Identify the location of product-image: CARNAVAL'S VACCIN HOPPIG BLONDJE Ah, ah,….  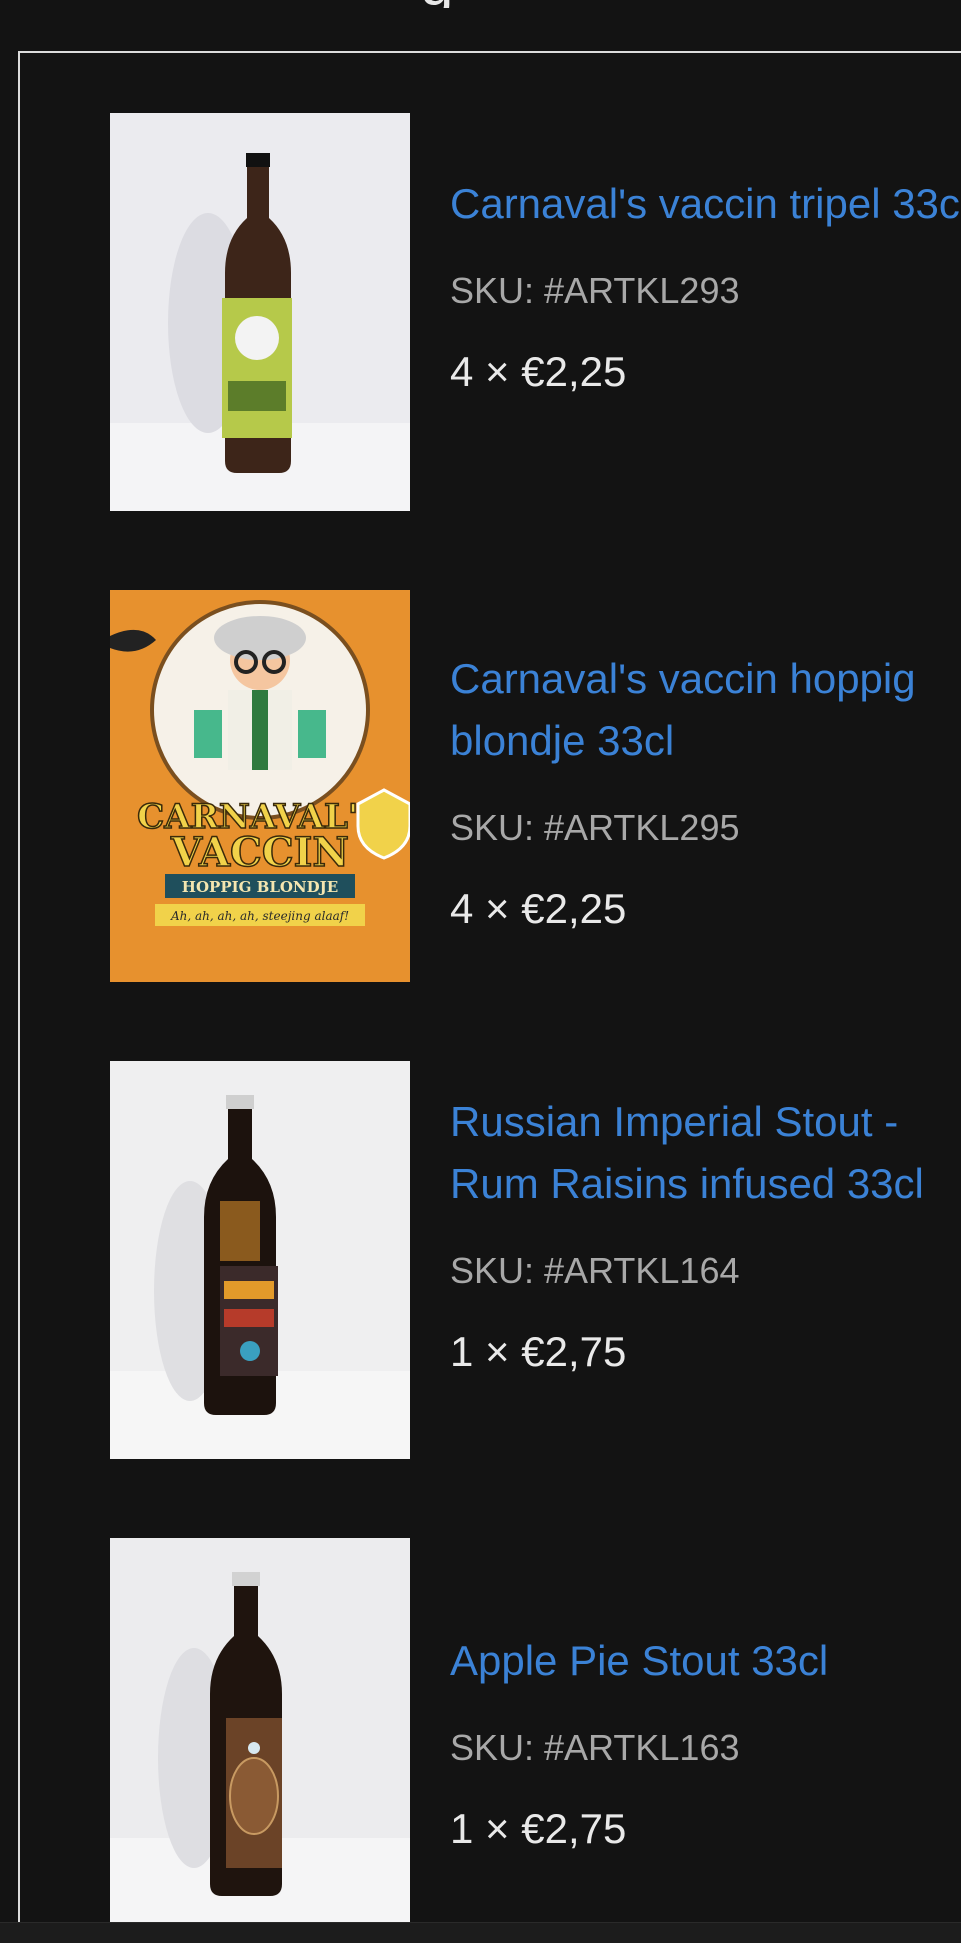
(260, 786).